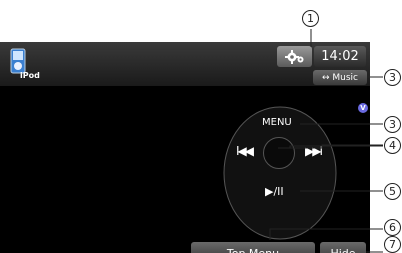 This screenshot has width=402, height=253. Describe the element at coordinates (310, 18) in the screenshot. I see `callout-1: 1` at that location.